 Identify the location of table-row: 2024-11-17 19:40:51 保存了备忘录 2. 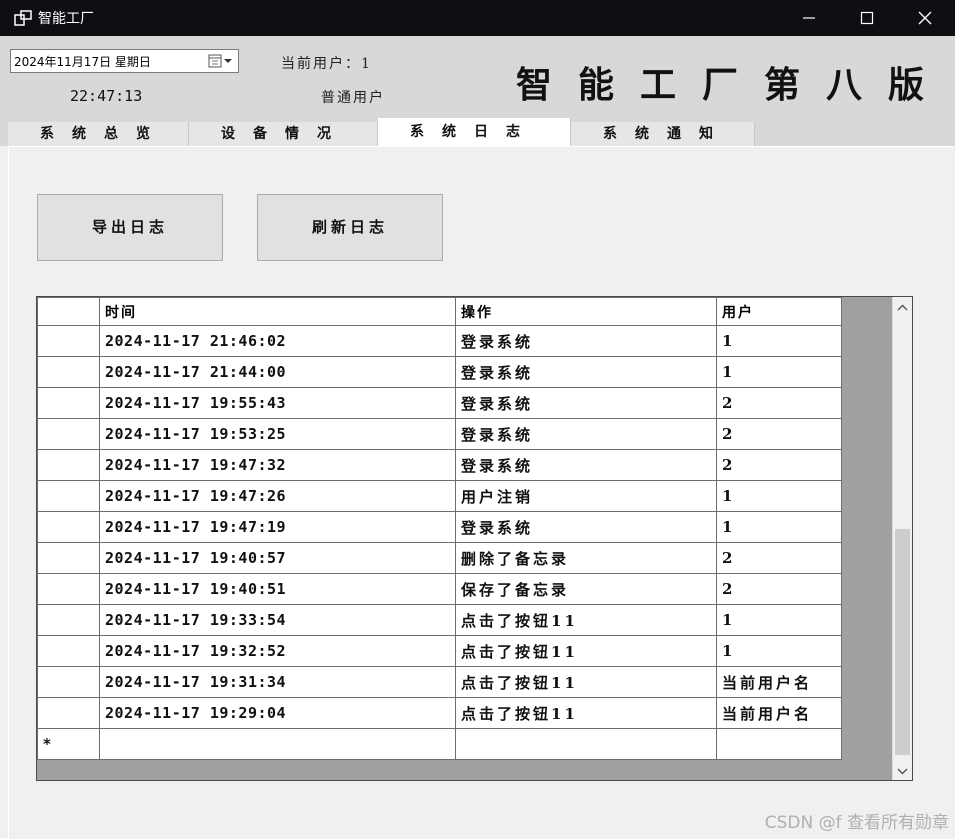
(439, 589).